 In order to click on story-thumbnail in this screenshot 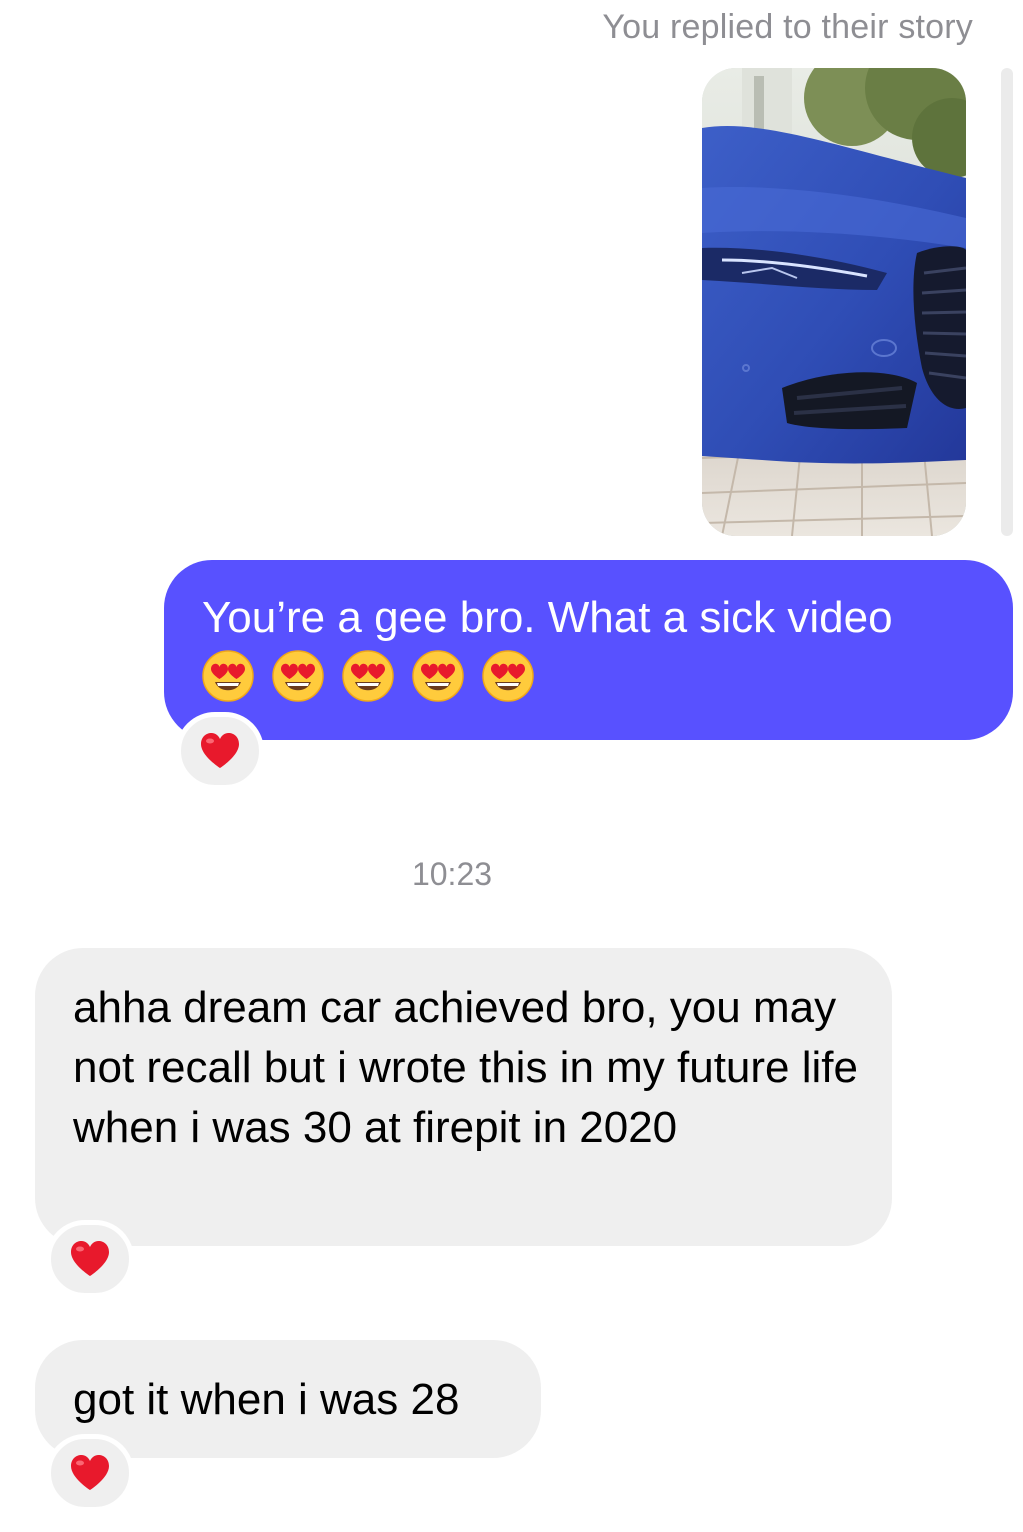, I will do `click(834, 302)`.